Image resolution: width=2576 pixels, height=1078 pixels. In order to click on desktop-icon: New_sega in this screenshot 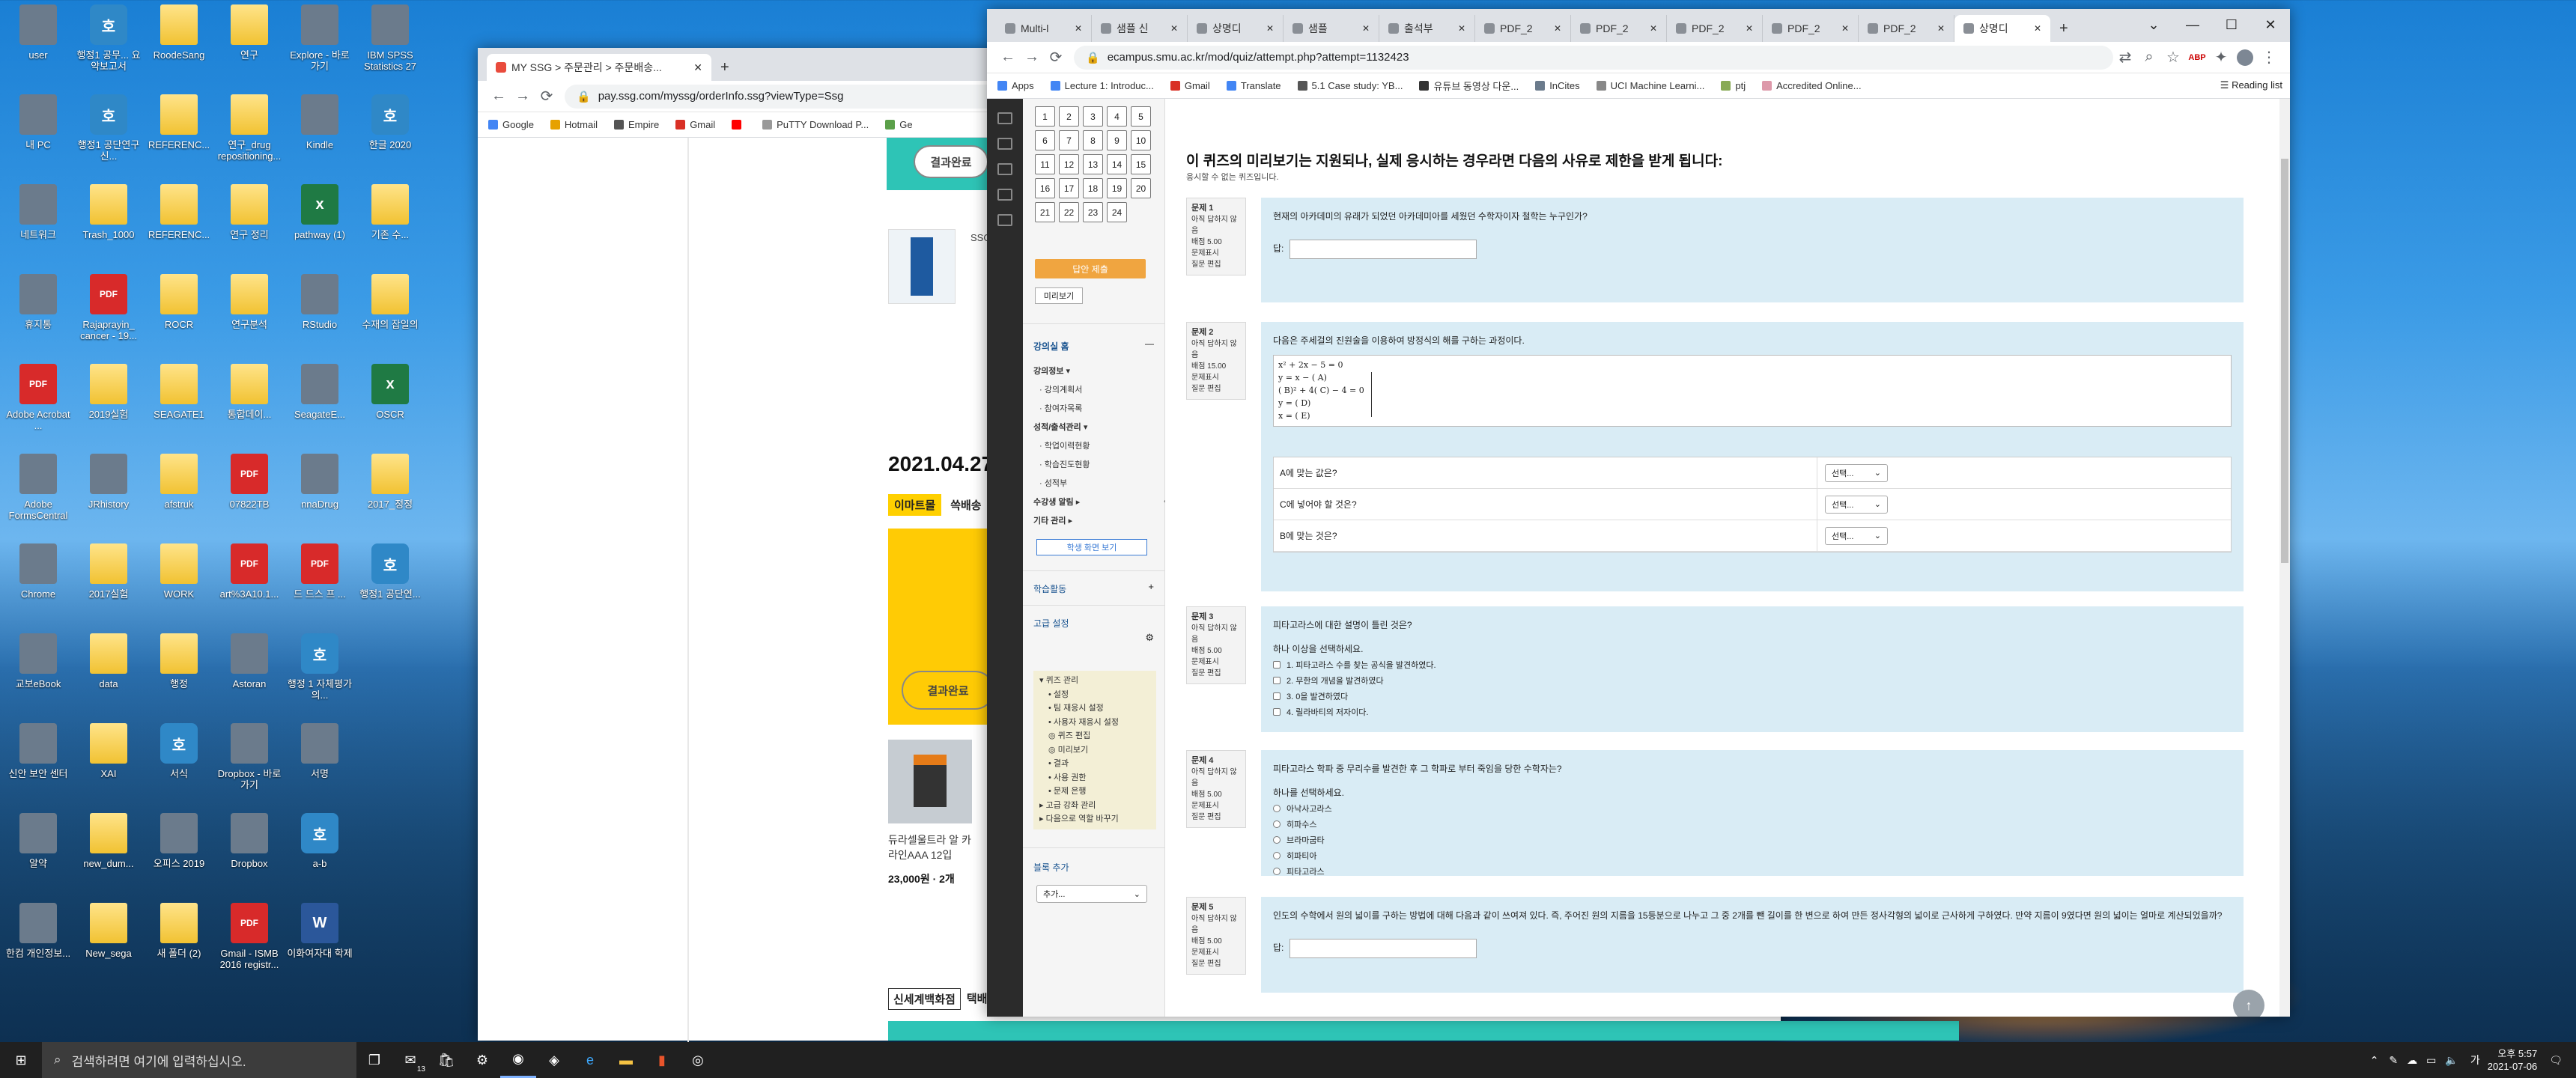, I will do `click(108, 945)`.